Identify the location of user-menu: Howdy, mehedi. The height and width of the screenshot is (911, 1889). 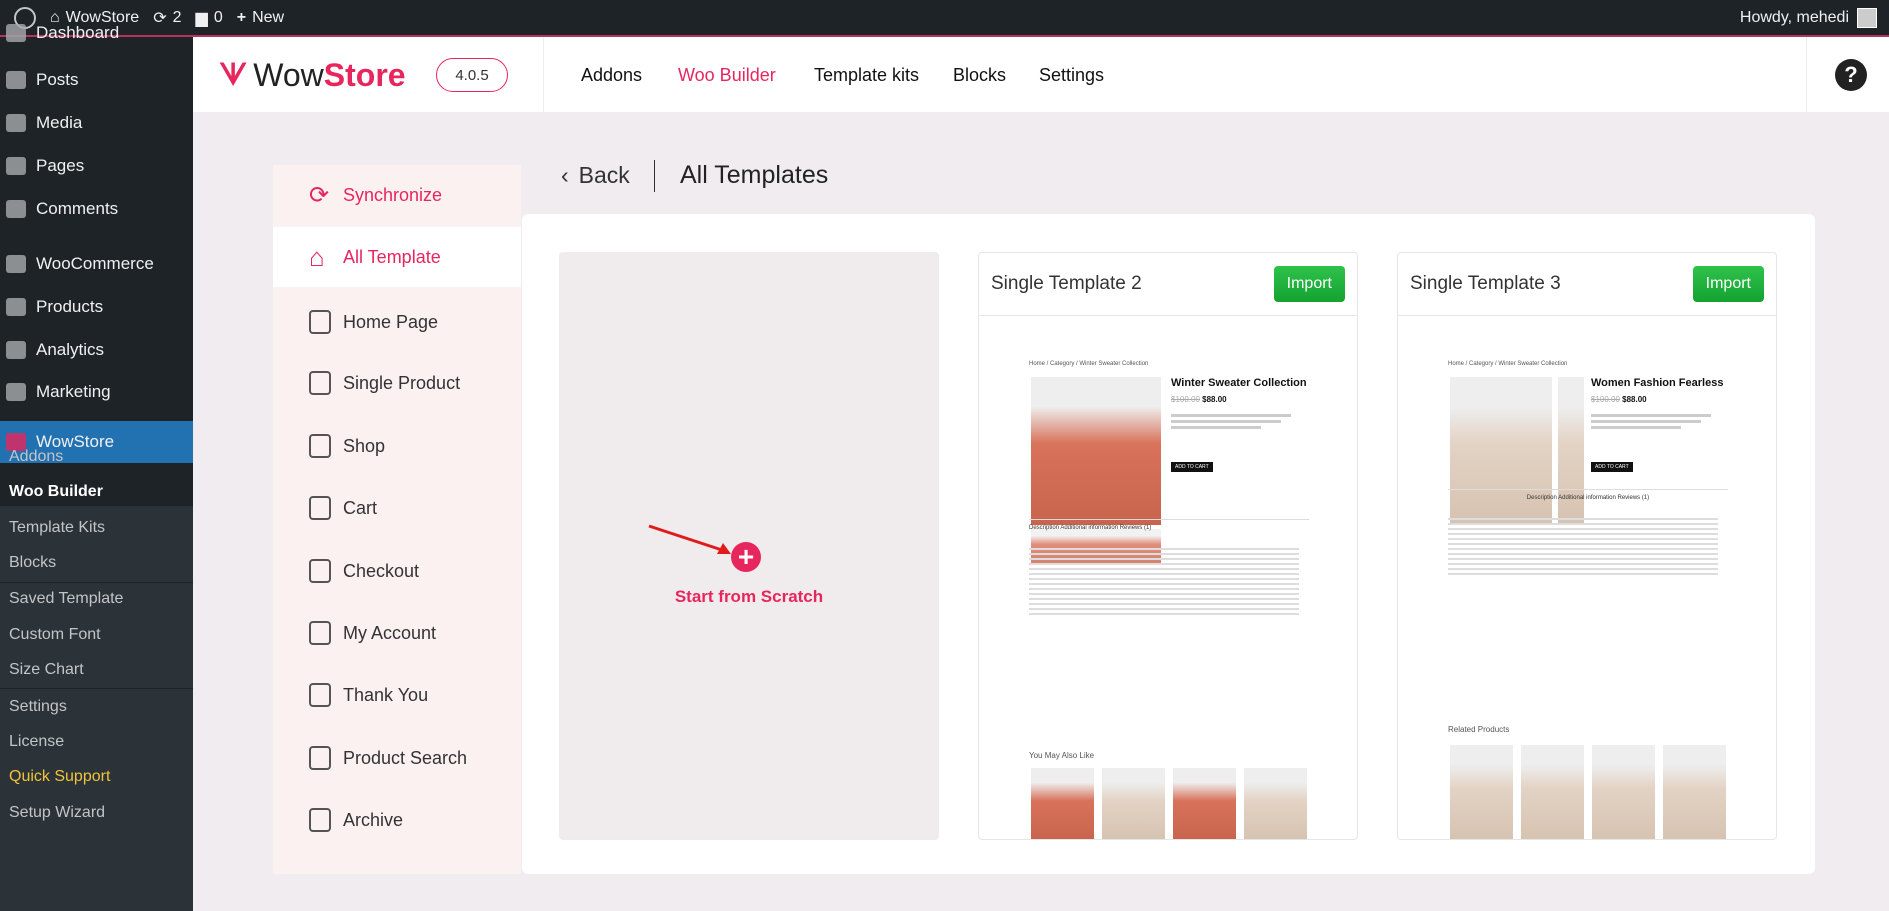
(1808, 17).